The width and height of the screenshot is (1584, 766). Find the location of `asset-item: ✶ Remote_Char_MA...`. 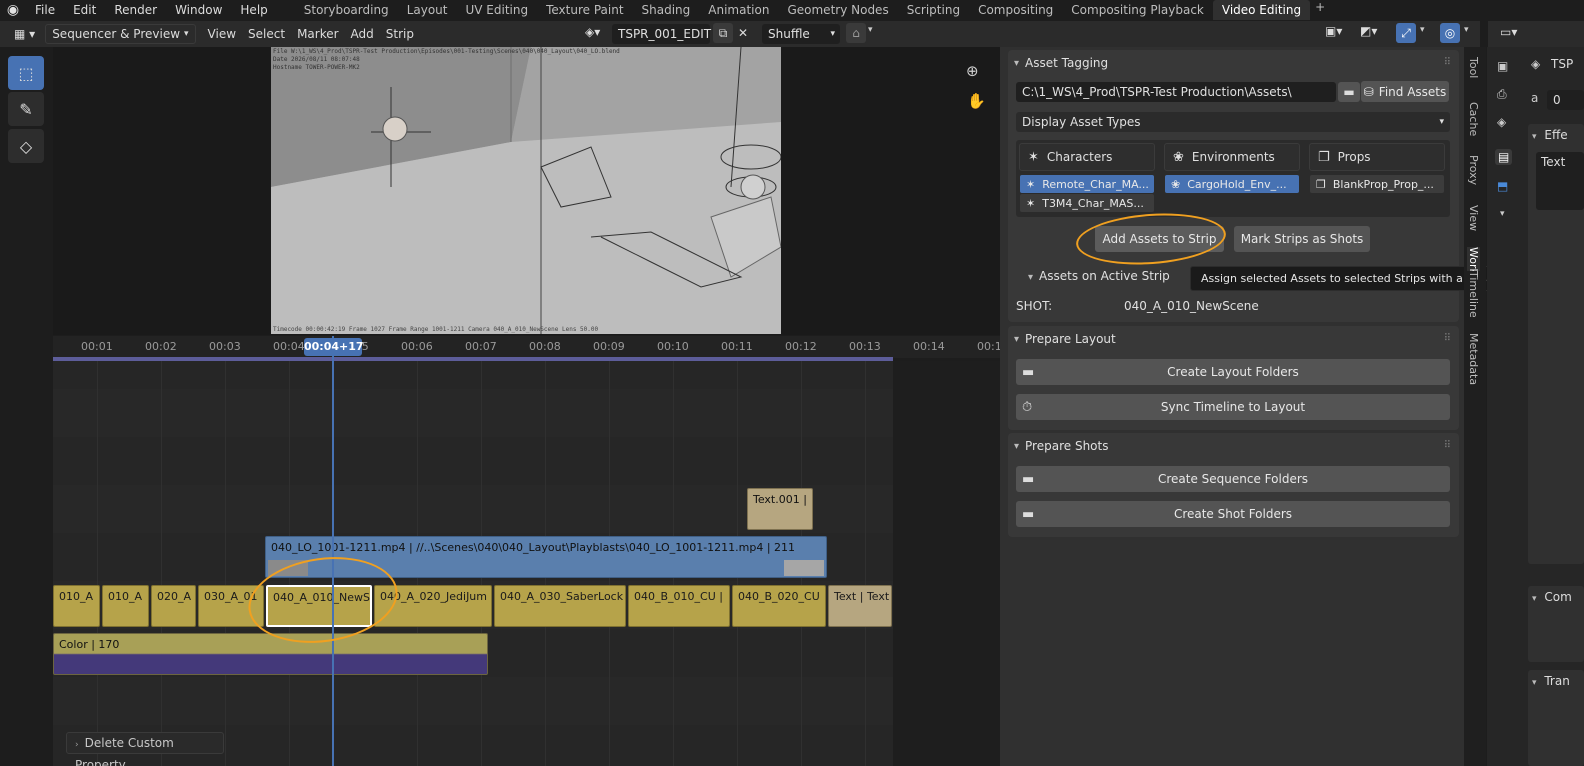

asset-item: ✶ Remote_Char_MA... is located at coordinates (1087, 184).